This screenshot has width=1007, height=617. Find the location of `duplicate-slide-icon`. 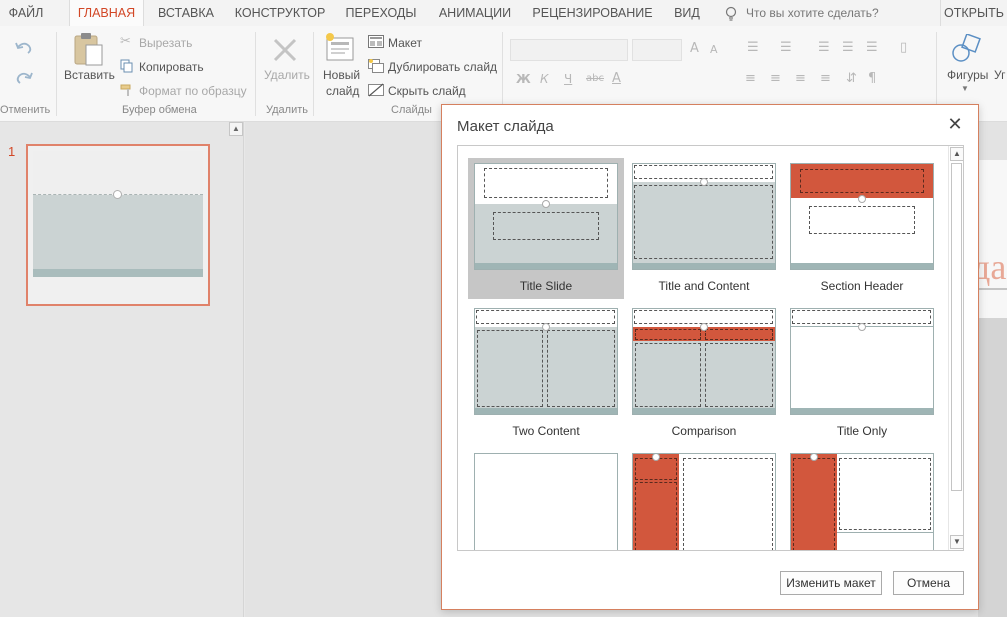

duplicate-slide-icon is located at coordinates (376, 66).